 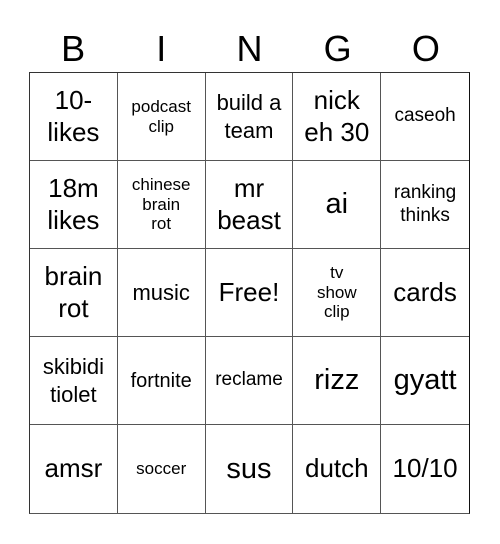 I want to click on header-letter-i: I, so click(x=161, y=48).